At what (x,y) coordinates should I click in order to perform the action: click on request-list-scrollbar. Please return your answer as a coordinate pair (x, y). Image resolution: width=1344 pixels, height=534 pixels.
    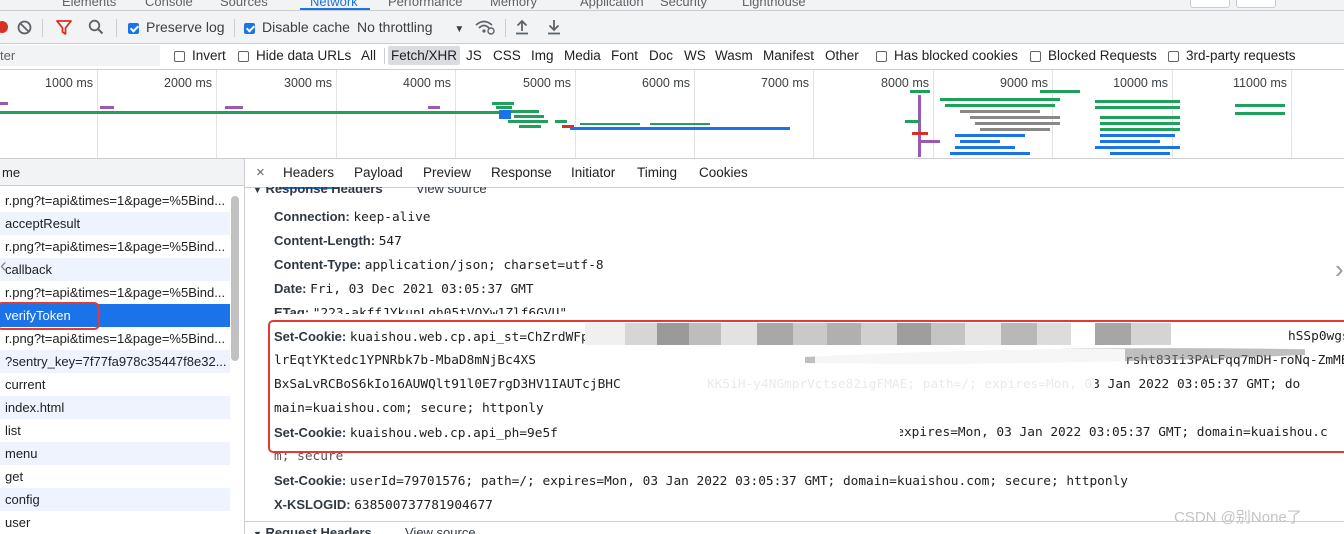
    Looking at the image, I should click on (235, 278).